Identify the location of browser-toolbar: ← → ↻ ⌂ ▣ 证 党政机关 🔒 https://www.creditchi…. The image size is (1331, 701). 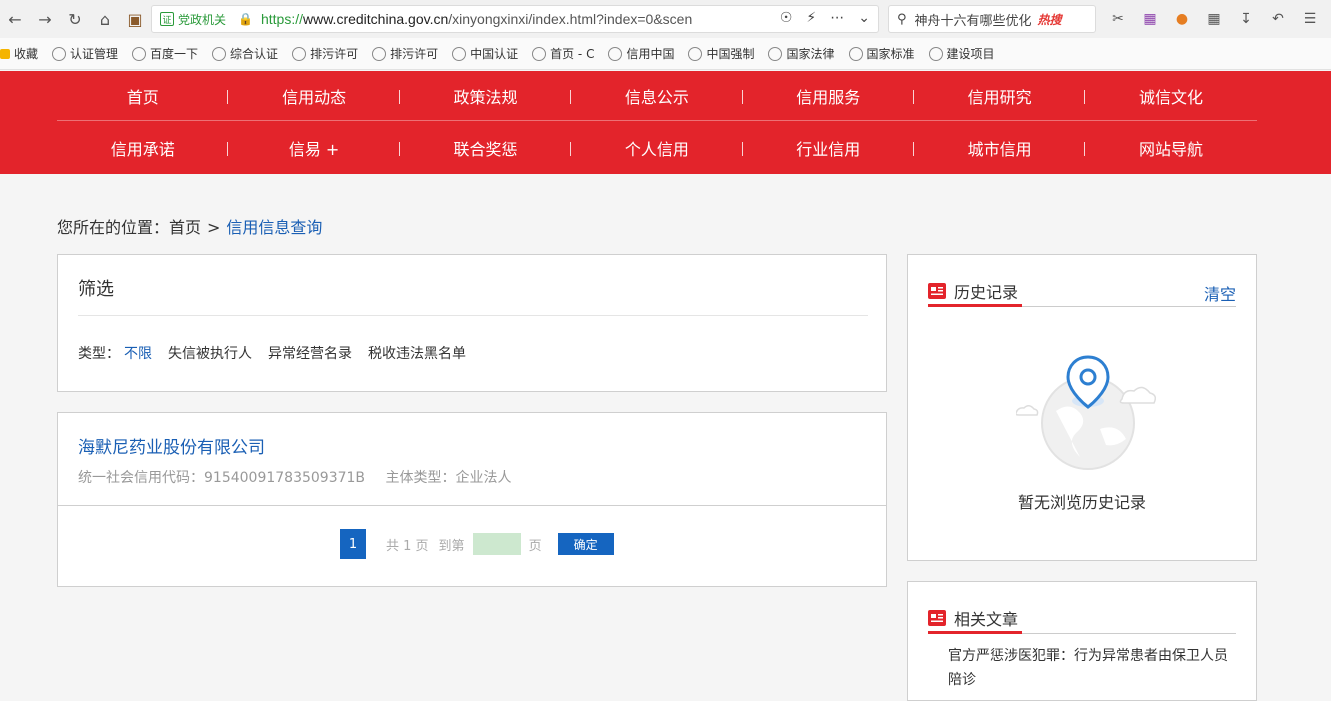
(665, 19).